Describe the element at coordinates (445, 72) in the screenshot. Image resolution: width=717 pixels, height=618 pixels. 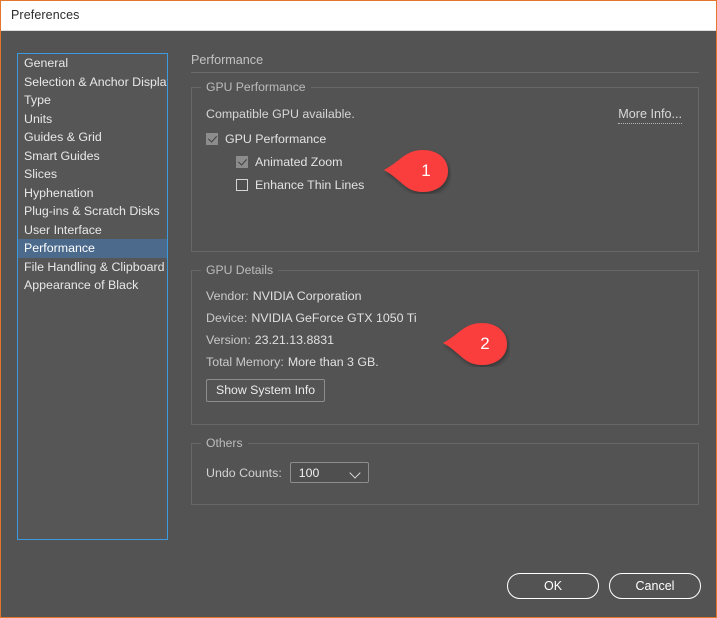
I see `title-divider` at that location.